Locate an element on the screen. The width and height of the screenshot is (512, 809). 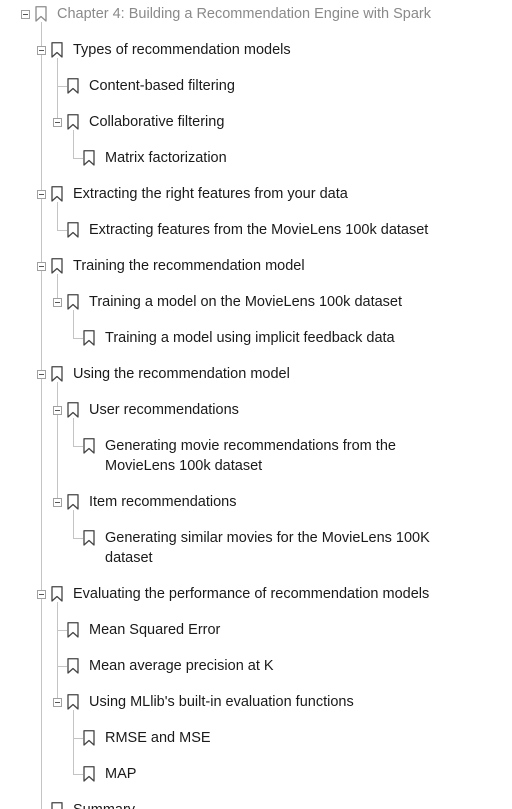
bookmark-label: Content-based filtering is located at coordinates (162, 86).